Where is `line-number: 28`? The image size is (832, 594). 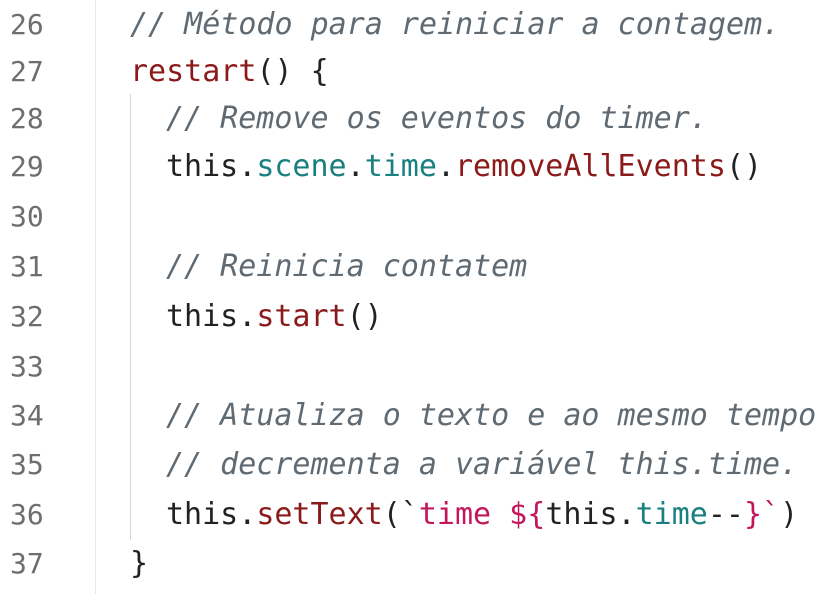 line-number: 28 is located at coordinates (27, 118).